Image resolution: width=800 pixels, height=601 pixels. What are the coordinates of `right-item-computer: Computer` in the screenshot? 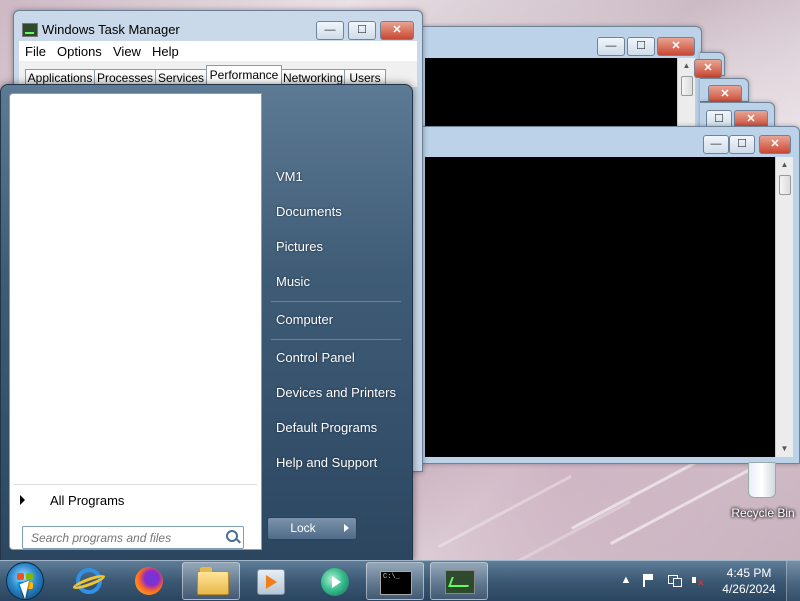 It's located at (304, 319).